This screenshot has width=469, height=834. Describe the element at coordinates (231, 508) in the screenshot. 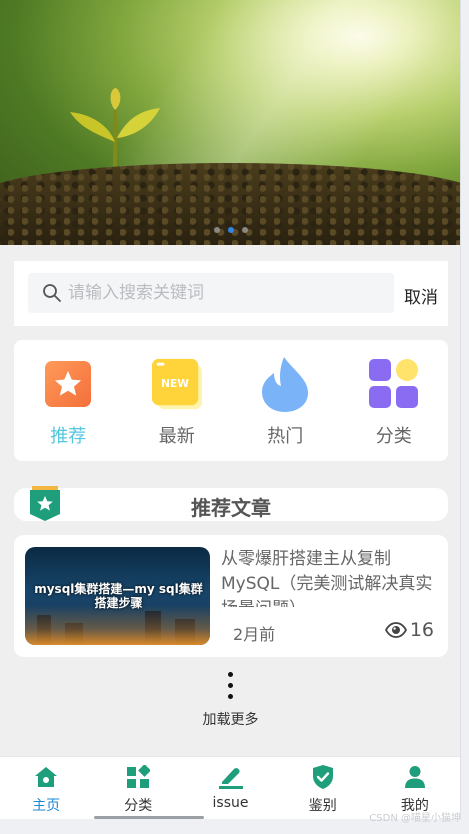

I see `recommend-title: 推荐文章` at that location.